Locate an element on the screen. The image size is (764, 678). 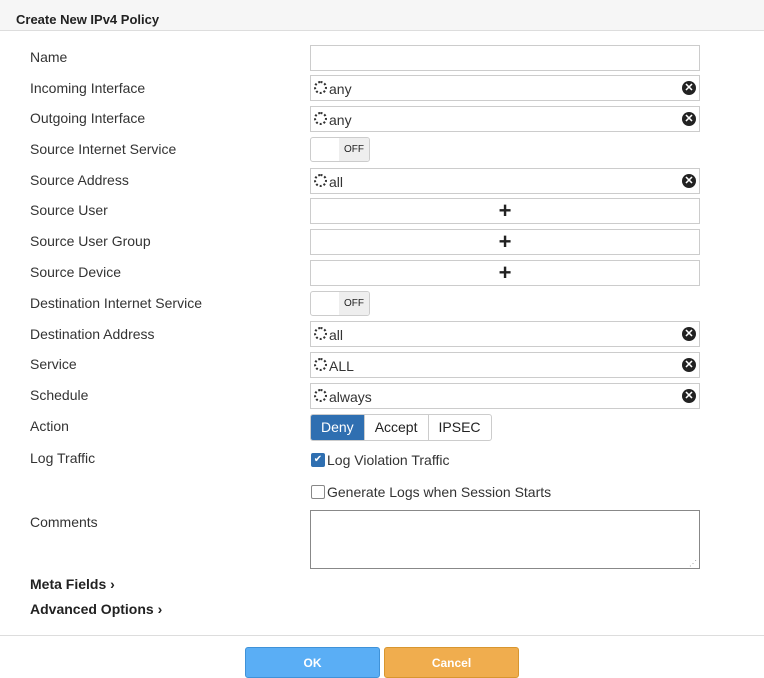
dialog-title: Create New IPv4 Policy is located at coordinates (88, 19).